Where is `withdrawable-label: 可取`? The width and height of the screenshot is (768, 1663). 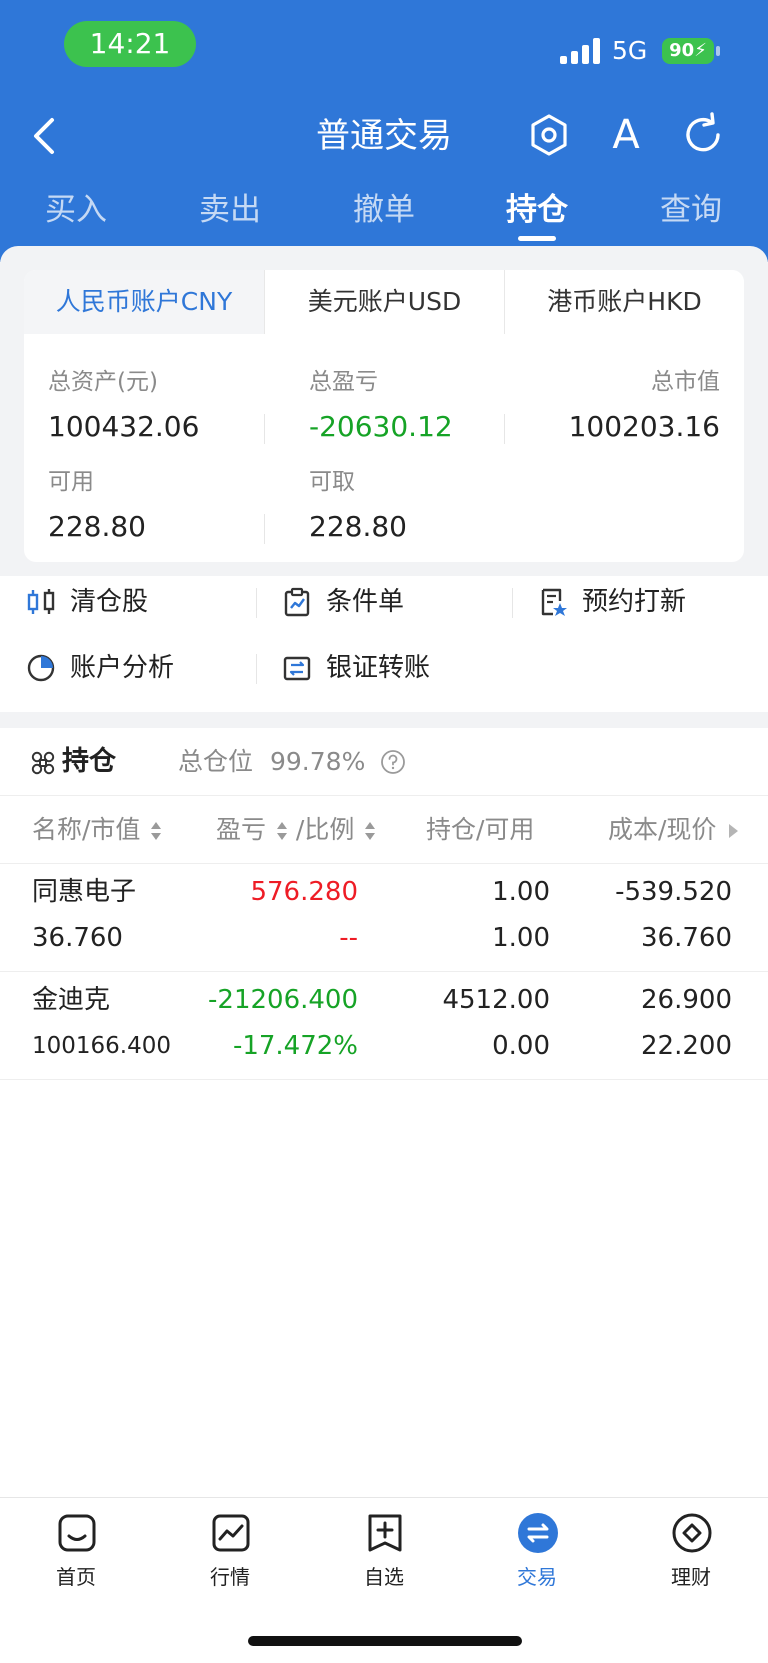 withdrawable-label: 可取 is located at coordinates (332, 482).